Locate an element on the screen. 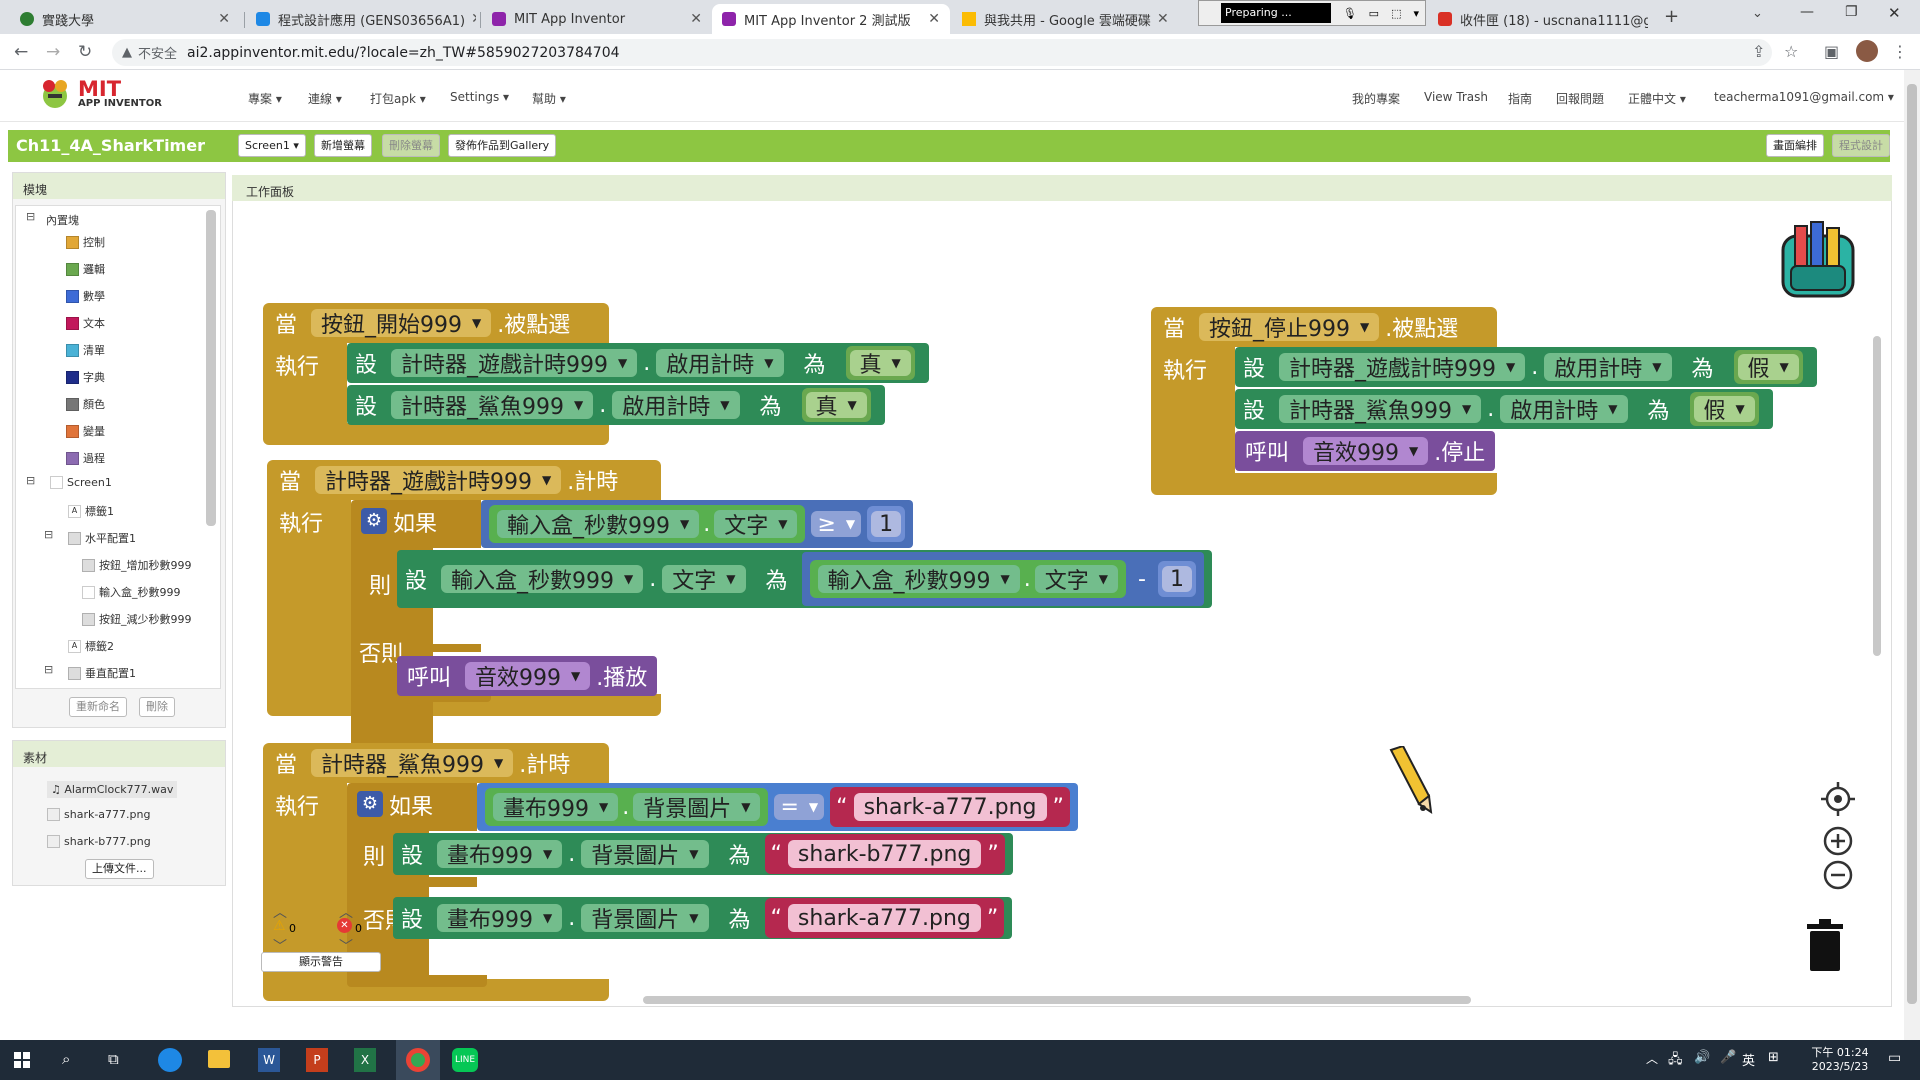  view-trash-link: View Trash is located at coordinates (1456, 97).